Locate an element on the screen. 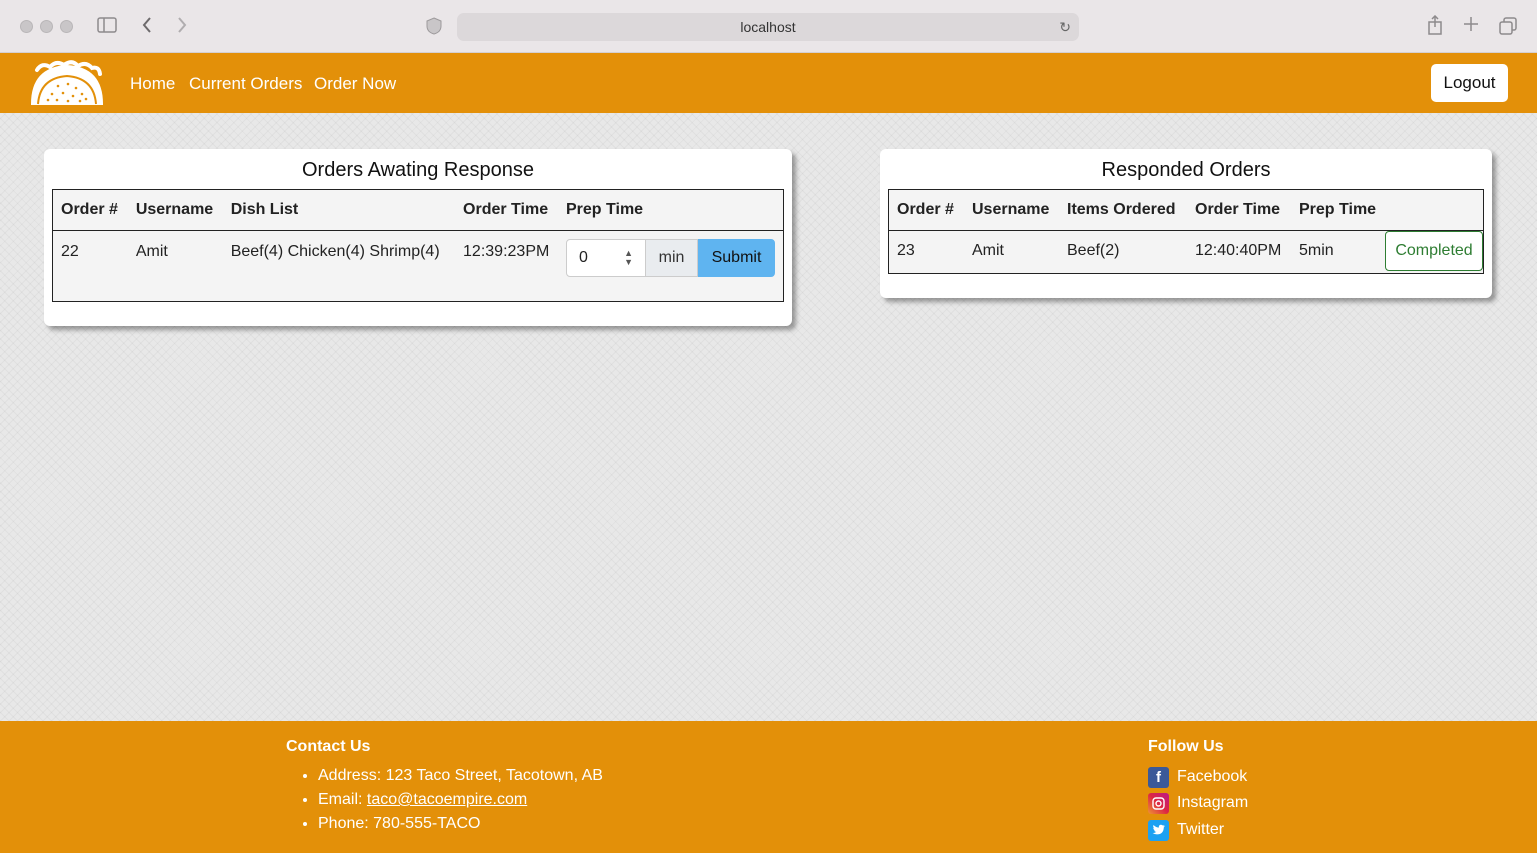 This screenshot has height=853, width=1537. forward-icon is located at coordinates (182, 27).